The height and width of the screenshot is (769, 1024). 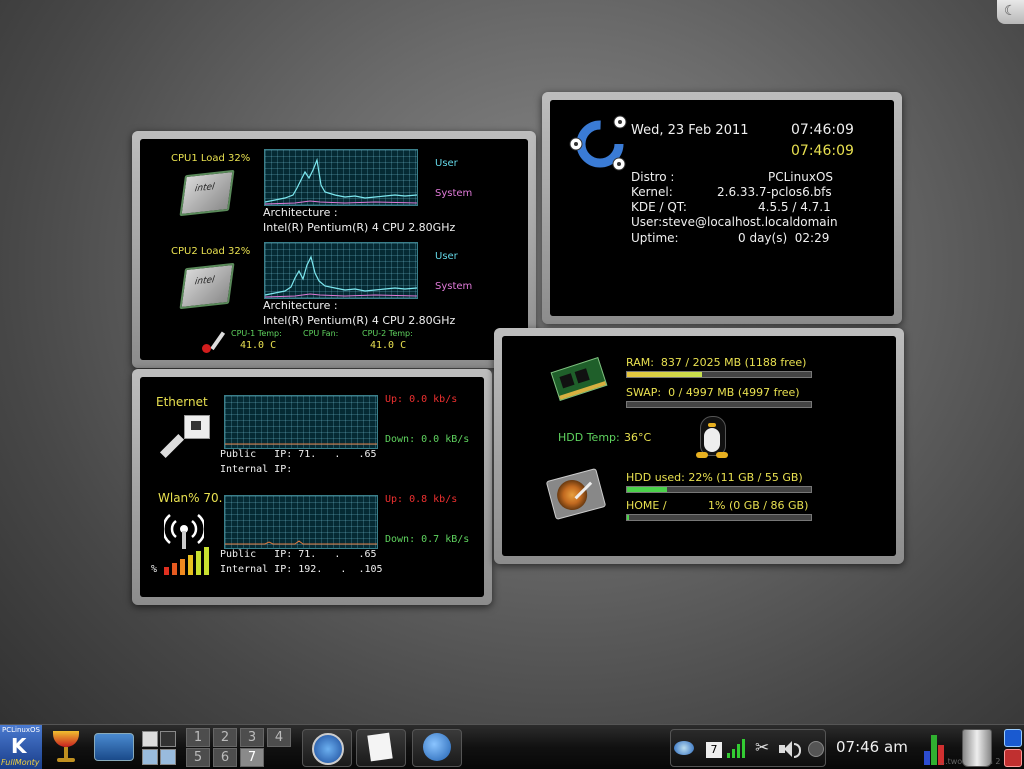 I want to click on cpu2-temp-value: 41.0 C, so click(x=388, y=345).